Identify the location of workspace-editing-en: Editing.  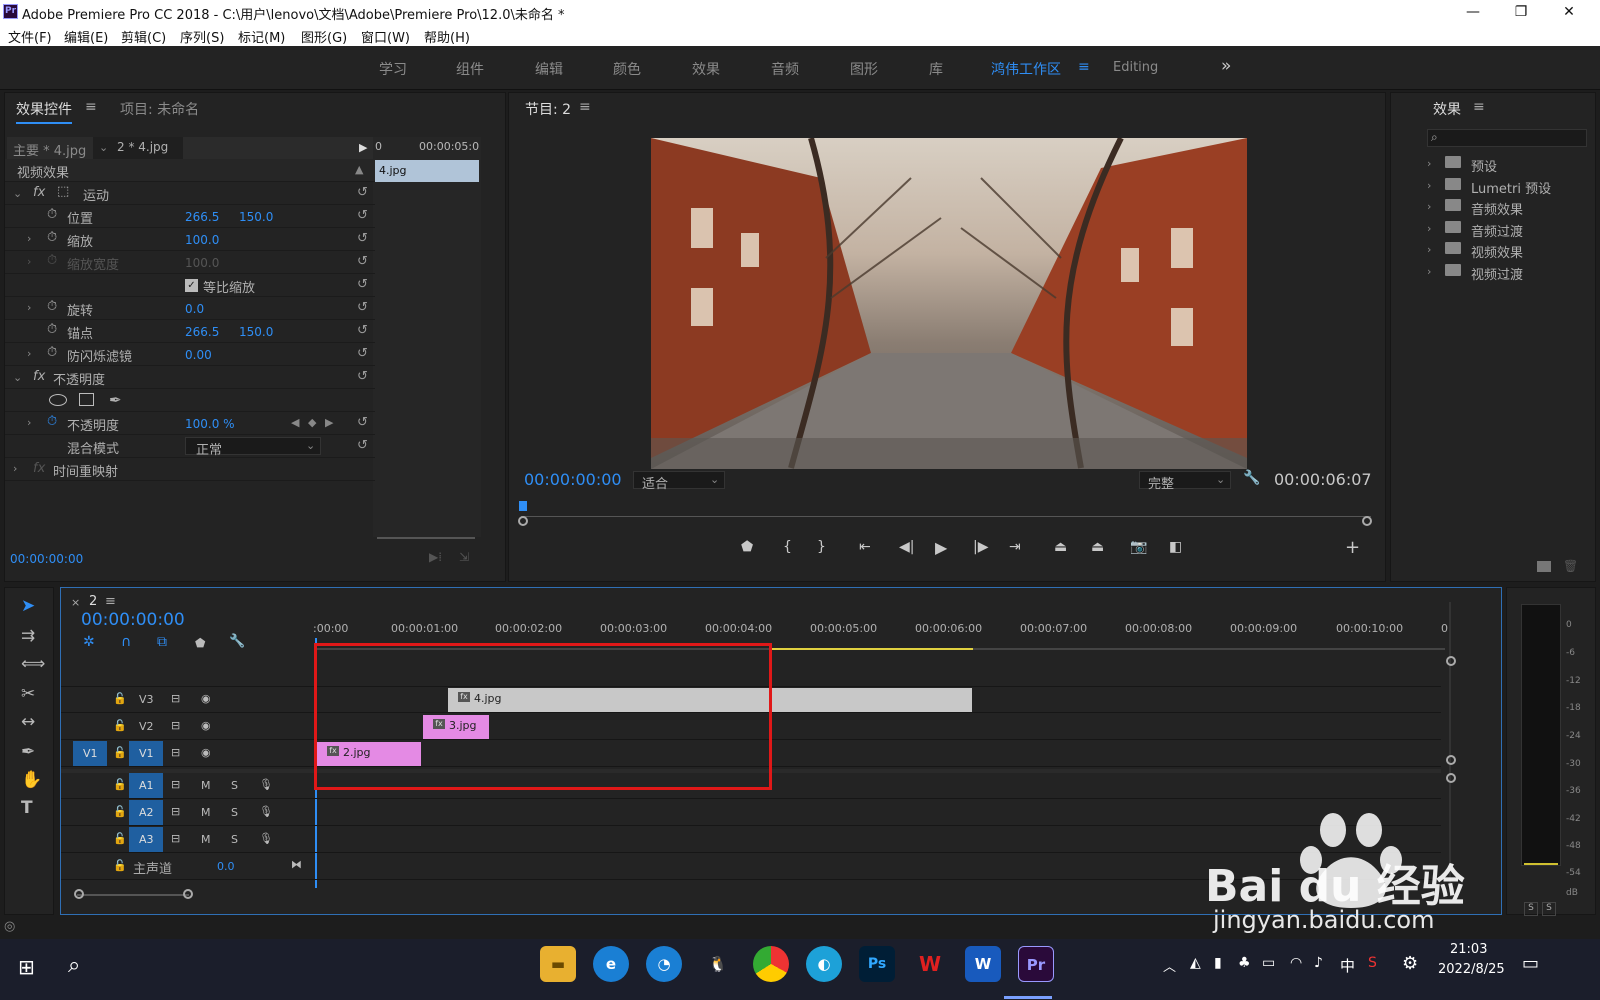
(1135, 67).